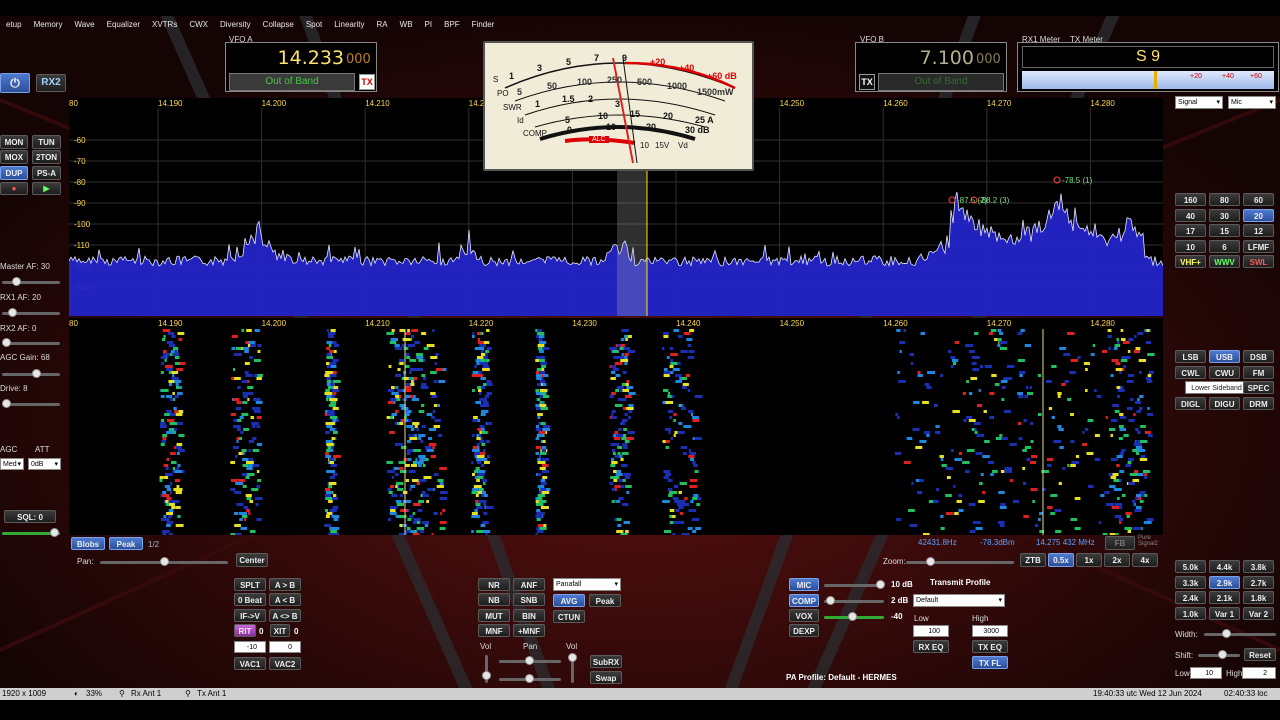  What do you see at coordinates (486, 669) in the screenshot?
I see `subrx-vol-slider` at bounding box center [486, 669].